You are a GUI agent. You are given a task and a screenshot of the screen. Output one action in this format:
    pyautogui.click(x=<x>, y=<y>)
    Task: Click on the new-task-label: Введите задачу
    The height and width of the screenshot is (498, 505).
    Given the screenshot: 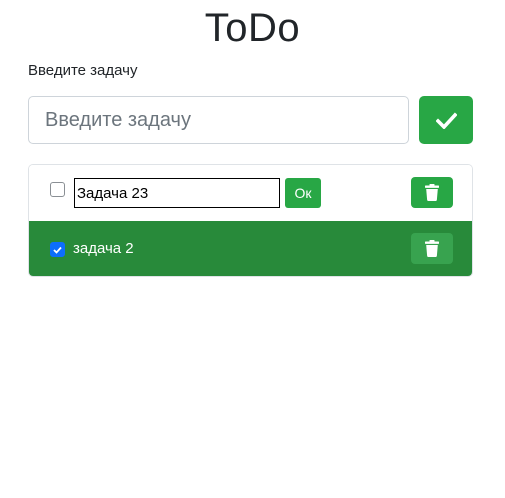 What is the action you would take?
    pyautogui.click(x=83, y=70)
    